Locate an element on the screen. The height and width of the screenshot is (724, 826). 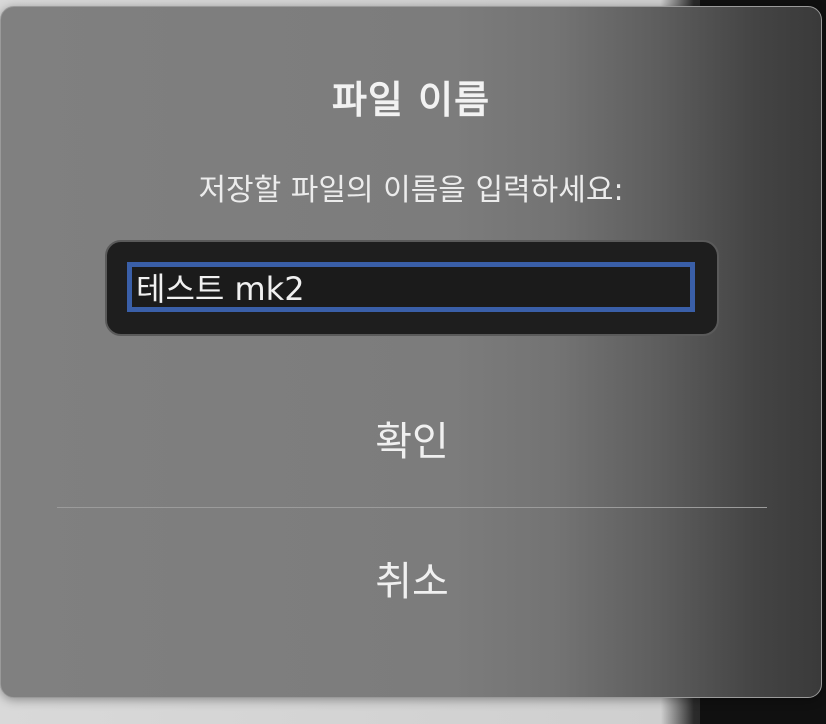
dialog-message: 저장할 파일의 이름을 입력하세요: is located at coordinates (411, 190).